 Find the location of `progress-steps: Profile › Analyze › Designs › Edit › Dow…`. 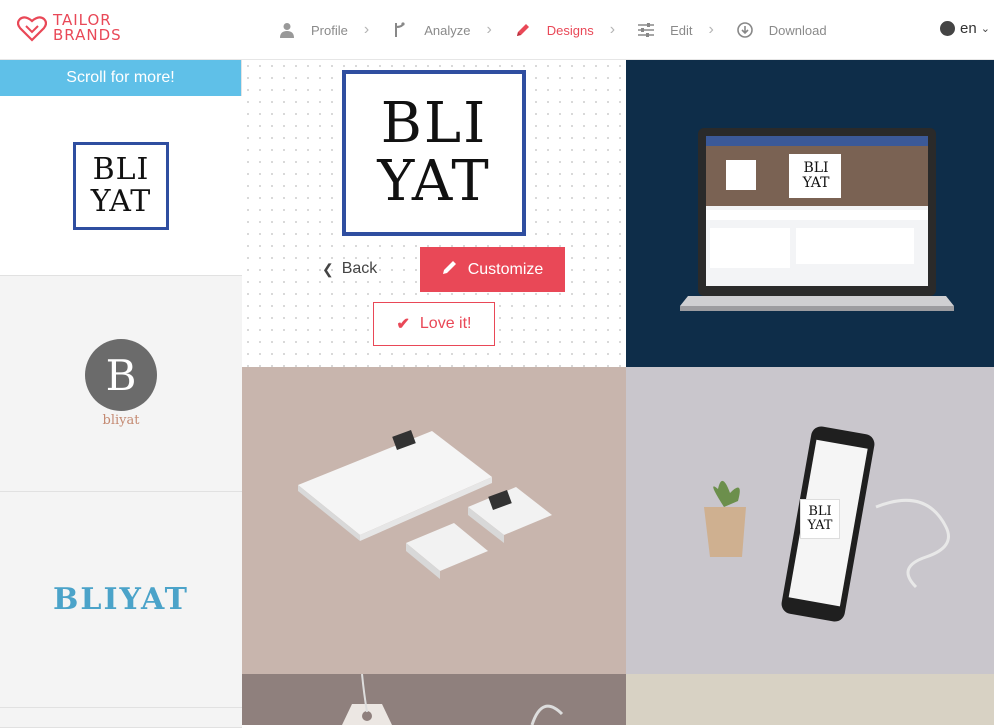

progress-steps: Profile › Analyze › Designs › Edit › Dow… is located at coordinates (552, 30).